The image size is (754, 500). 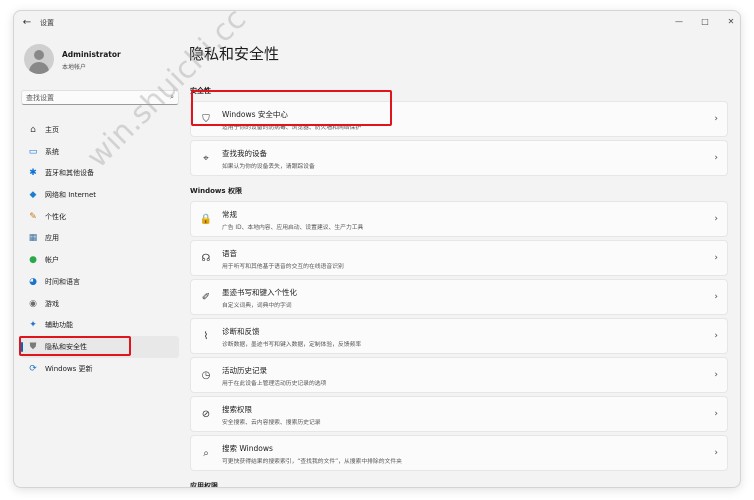 What do you see at coordinates (206, 453) in the screenshot?
I see `search-windows-icon: ⌕` at bounding box center [206, 453].